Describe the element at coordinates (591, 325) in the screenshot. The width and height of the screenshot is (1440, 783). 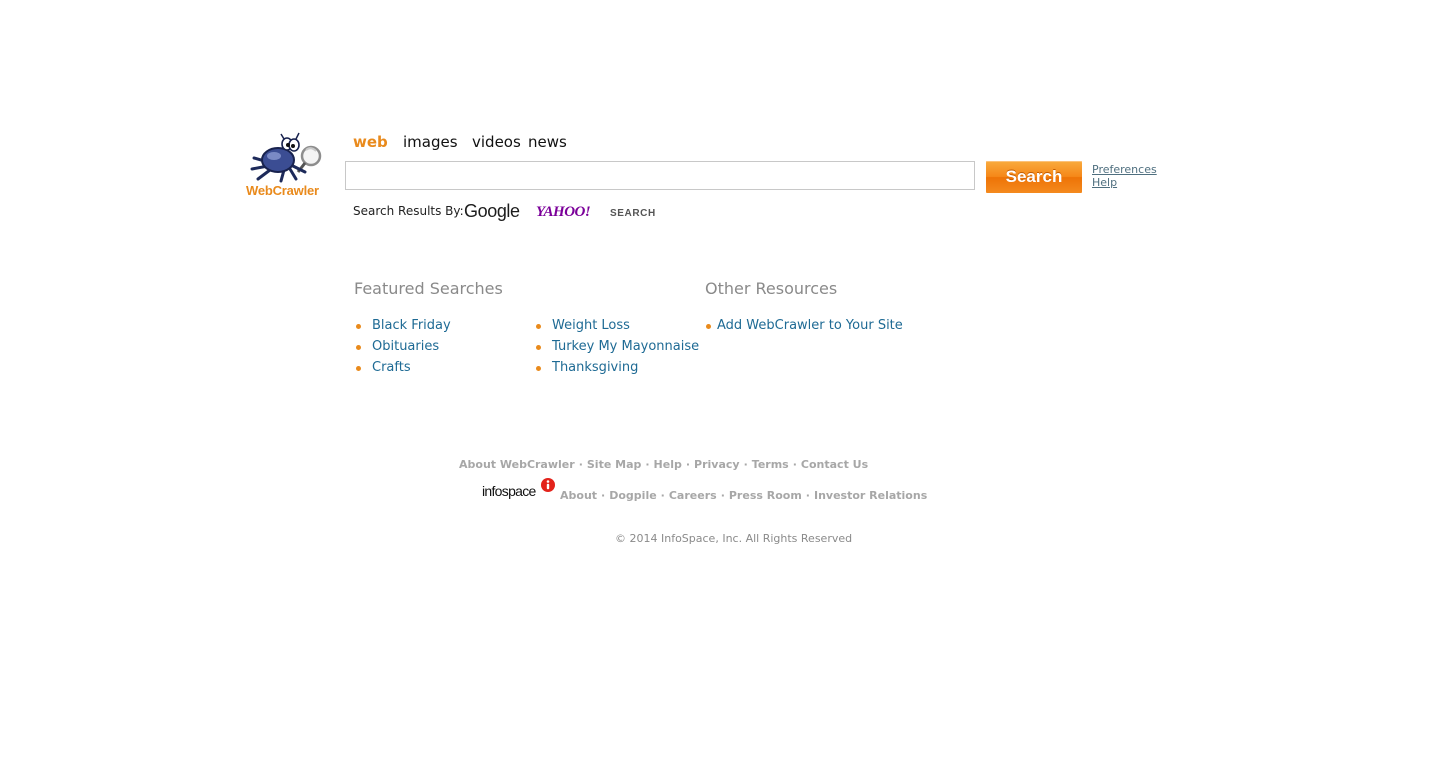
I see `featured-link: Weight Loss` at that location.